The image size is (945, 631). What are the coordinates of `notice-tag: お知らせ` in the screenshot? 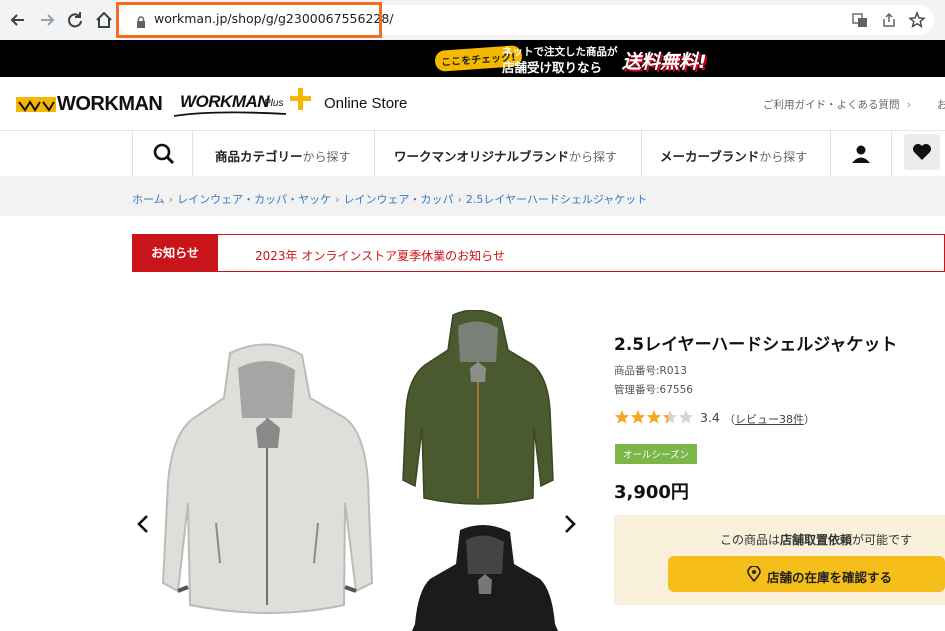 It's located at (175, 253).